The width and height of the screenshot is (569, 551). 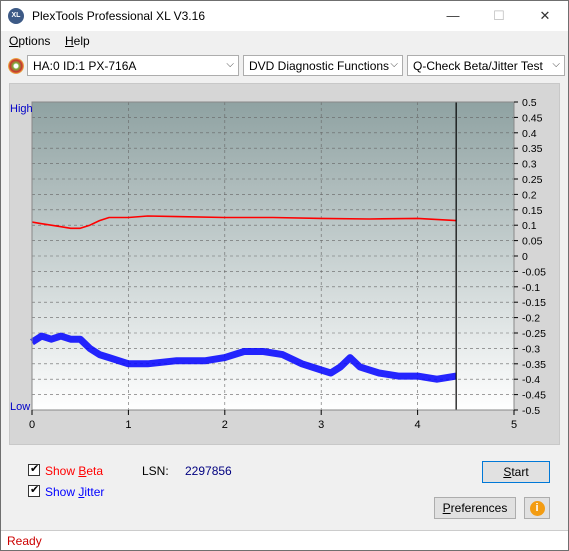 I want to click on disc-drive-icon, so click(x=16, y=66).